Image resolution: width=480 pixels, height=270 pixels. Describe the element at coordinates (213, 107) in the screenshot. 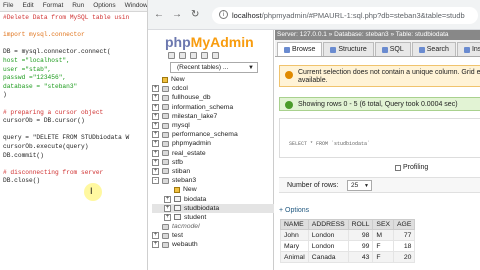

I see `tree-item-information-schema: + information_schema` at that location.